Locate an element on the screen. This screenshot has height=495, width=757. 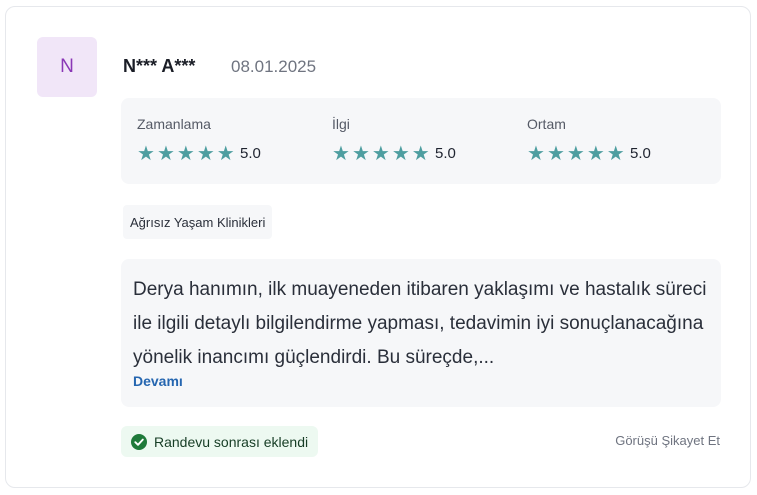
reviewer-name: N*** A*** is located at coordinates (159, 66).